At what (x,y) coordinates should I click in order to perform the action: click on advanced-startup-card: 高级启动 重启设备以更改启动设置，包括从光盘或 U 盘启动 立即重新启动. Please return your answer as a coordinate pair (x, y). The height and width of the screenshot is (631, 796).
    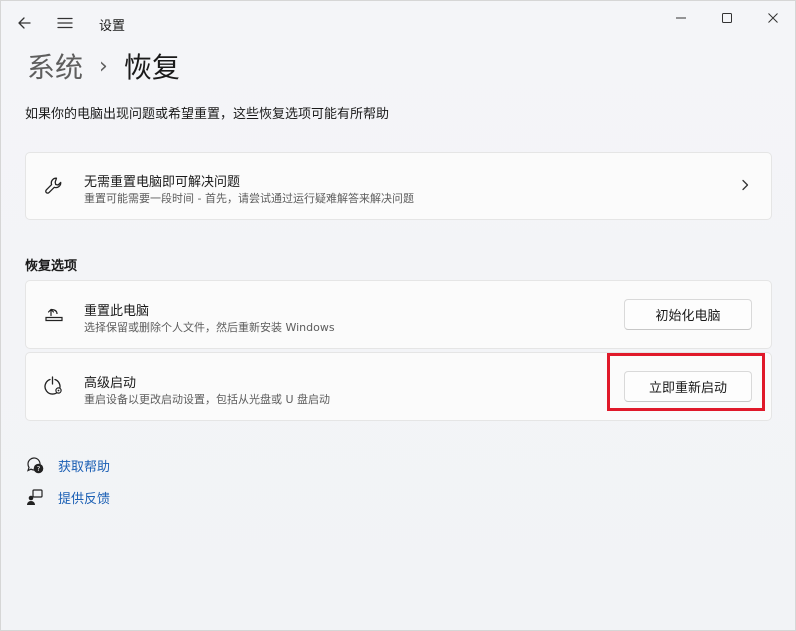
    Looking at the image, I should click on (398, 386).